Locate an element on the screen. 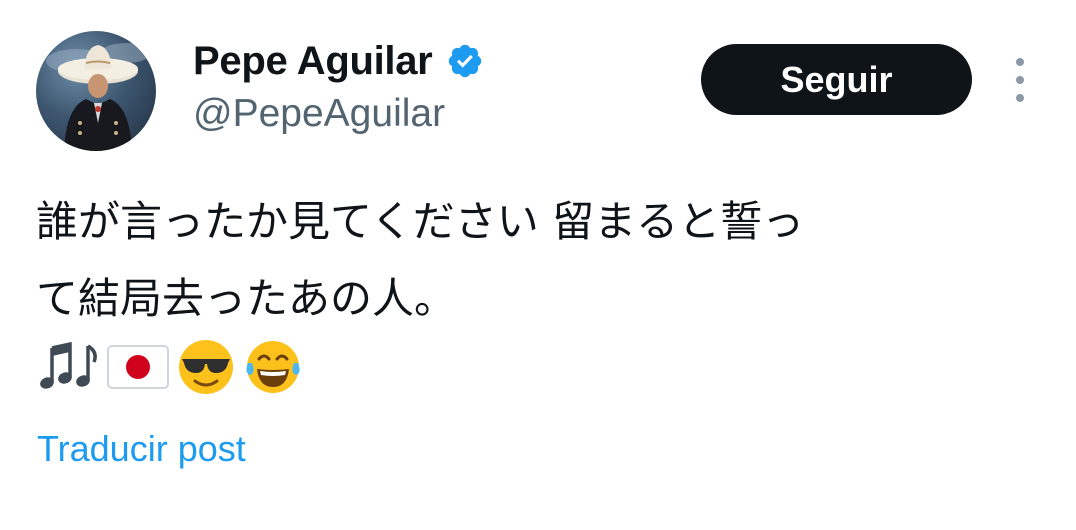 This screenshot has width=1076, height=530. musical-notes-emoji is located at coordinates (68, 365).